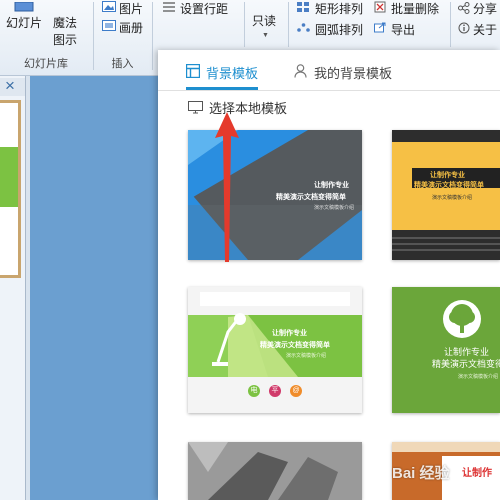 The image size is (500, 500). What do you see at coordinates (477, 473) in the screenshot?
I see `card-title: 让制作` at bounding box center [477, 473].